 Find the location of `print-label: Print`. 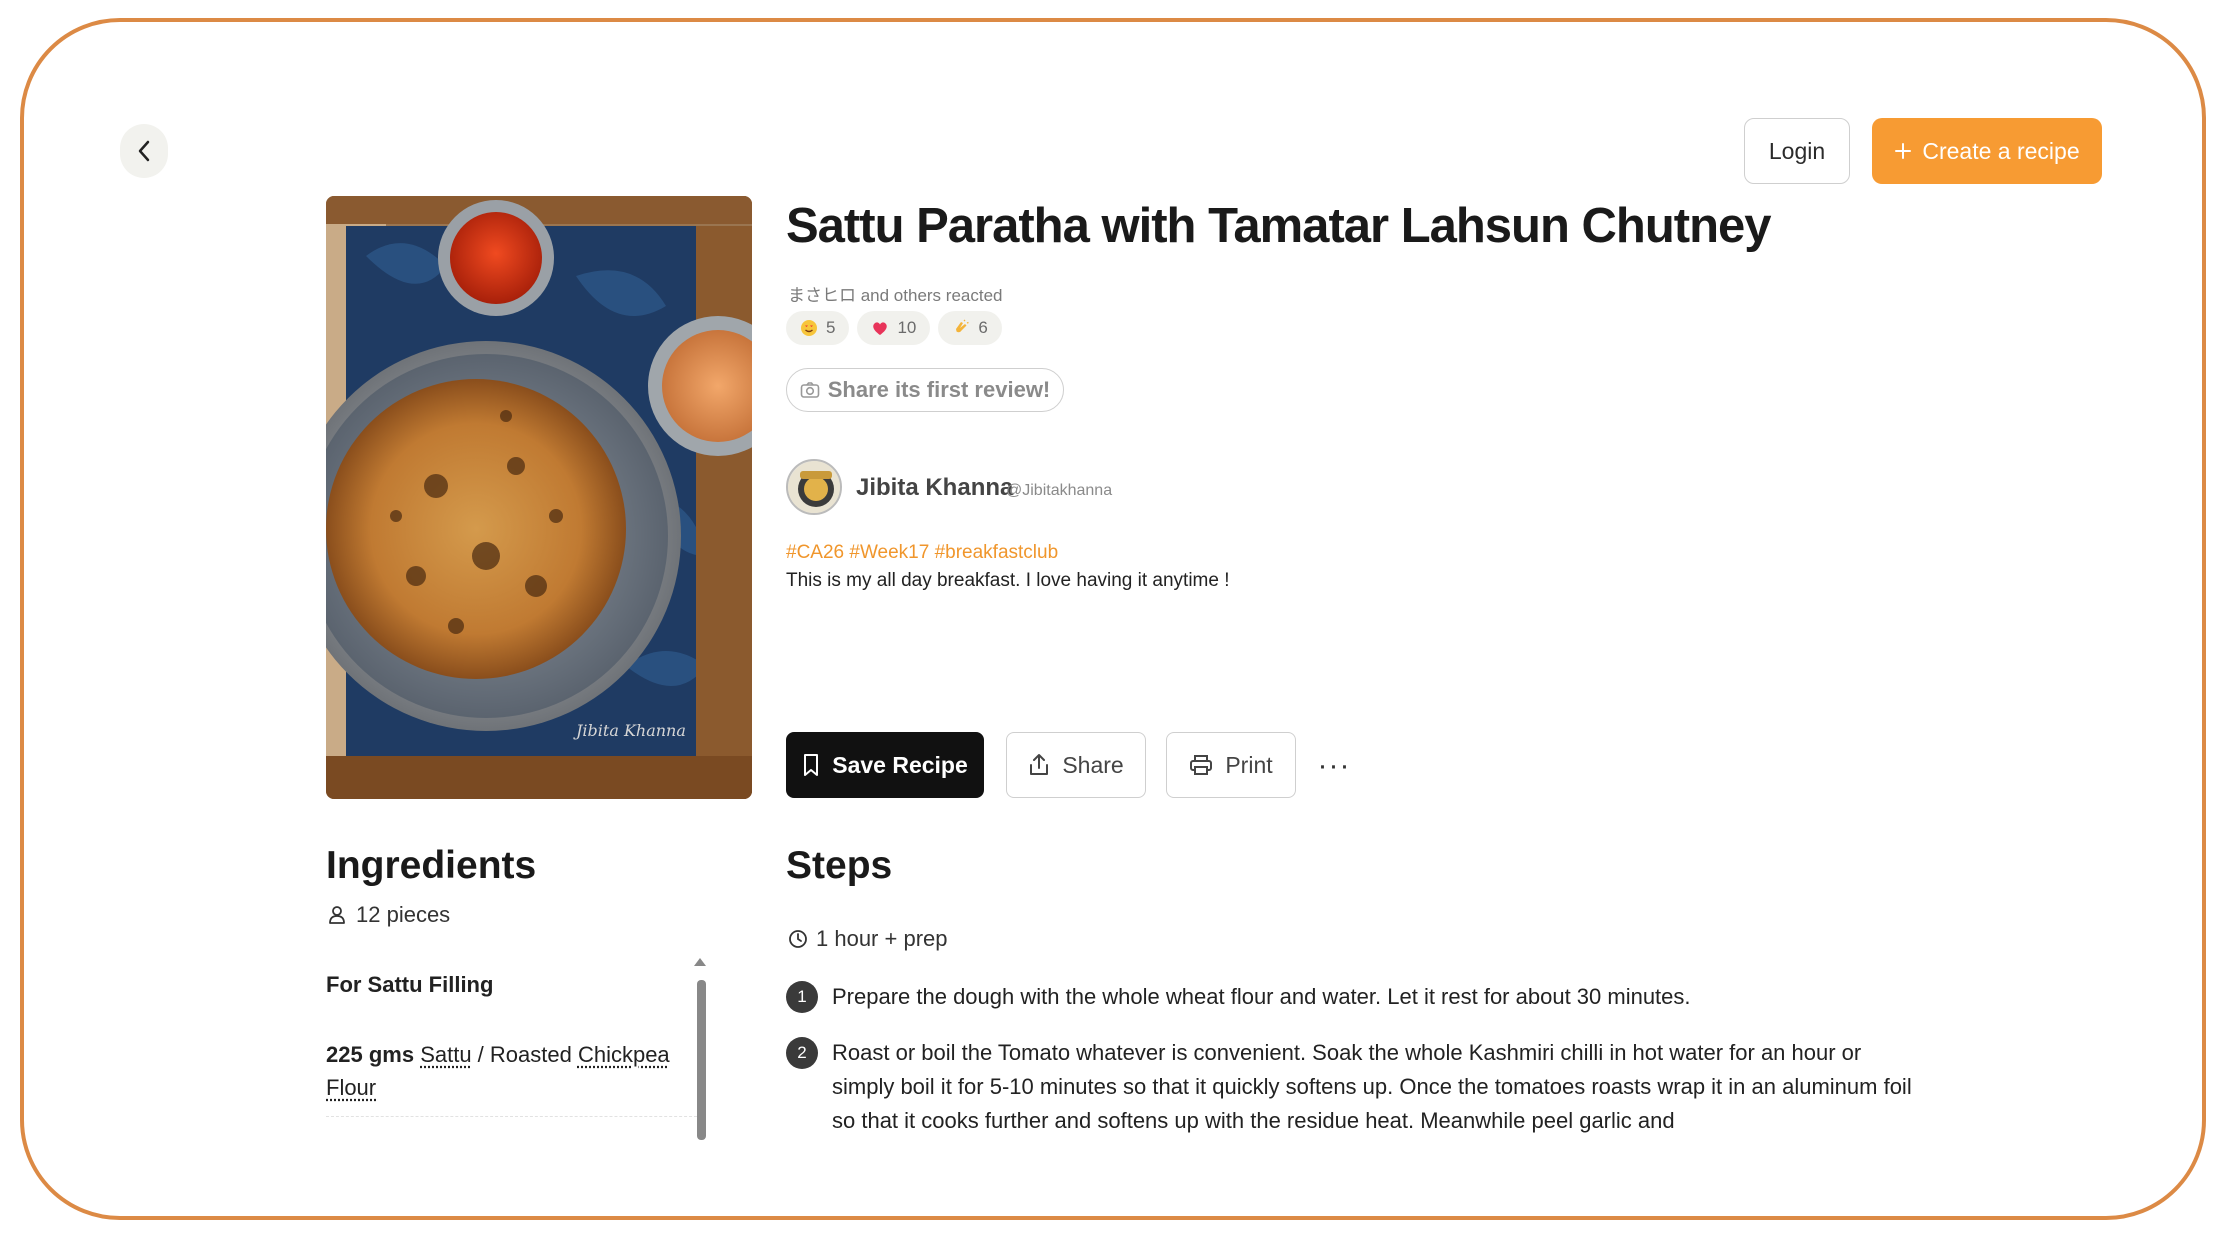

print-label: Print is located at coordinates (1249, 764).